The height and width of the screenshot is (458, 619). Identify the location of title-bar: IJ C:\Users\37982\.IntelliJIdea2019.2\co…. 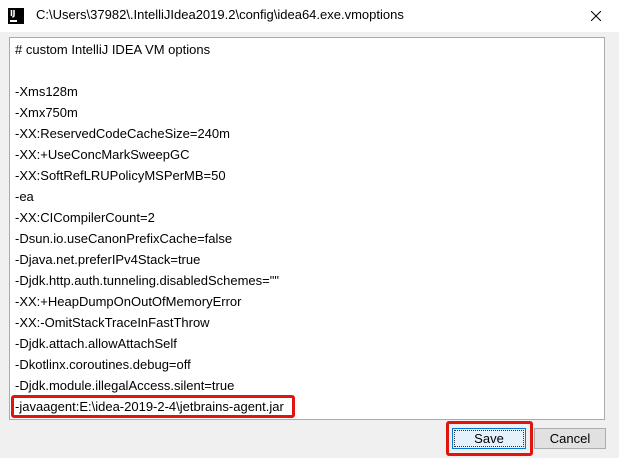
(309, 16).